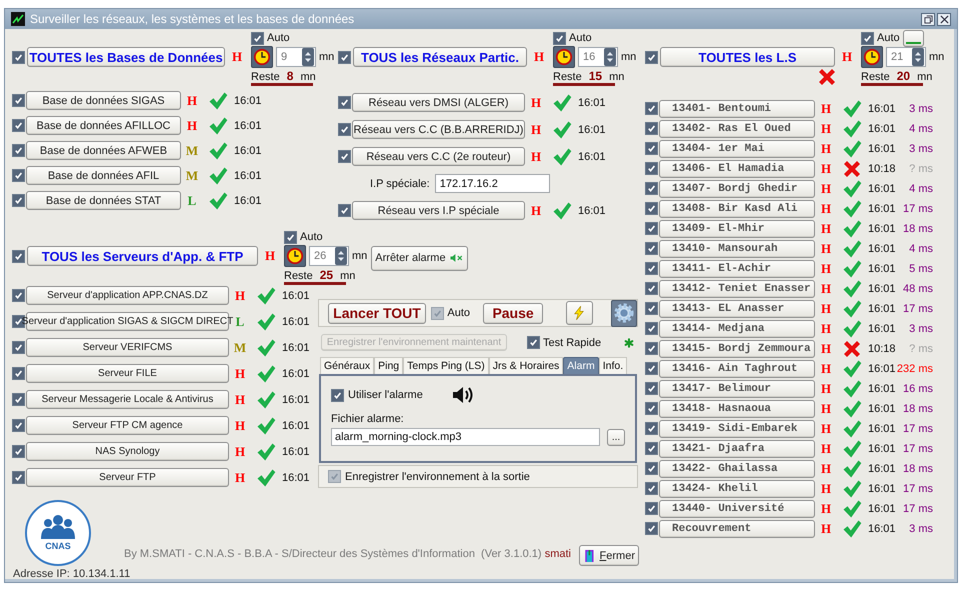 The height and width of the screenshot is (600, 960). What do you see at coordinates (737, 349) in the screenshot?
I see `target-button: 13415- Bordj Zemmoura` at bounding box center [737, 349].